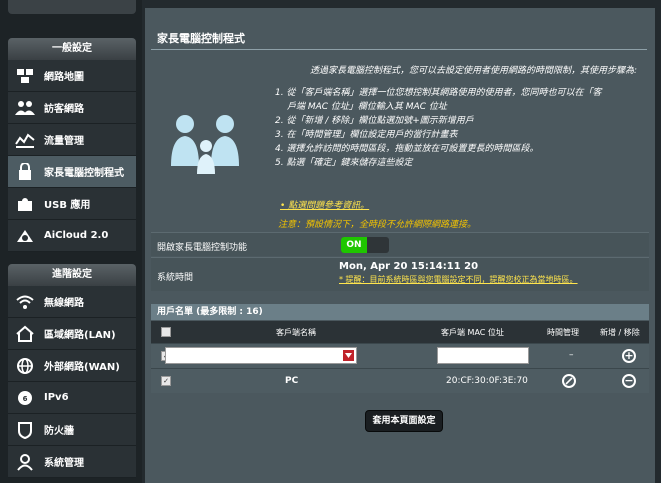  I want to click on sidebar-item-wan: 外部網路(WAN), so click(72, 366).